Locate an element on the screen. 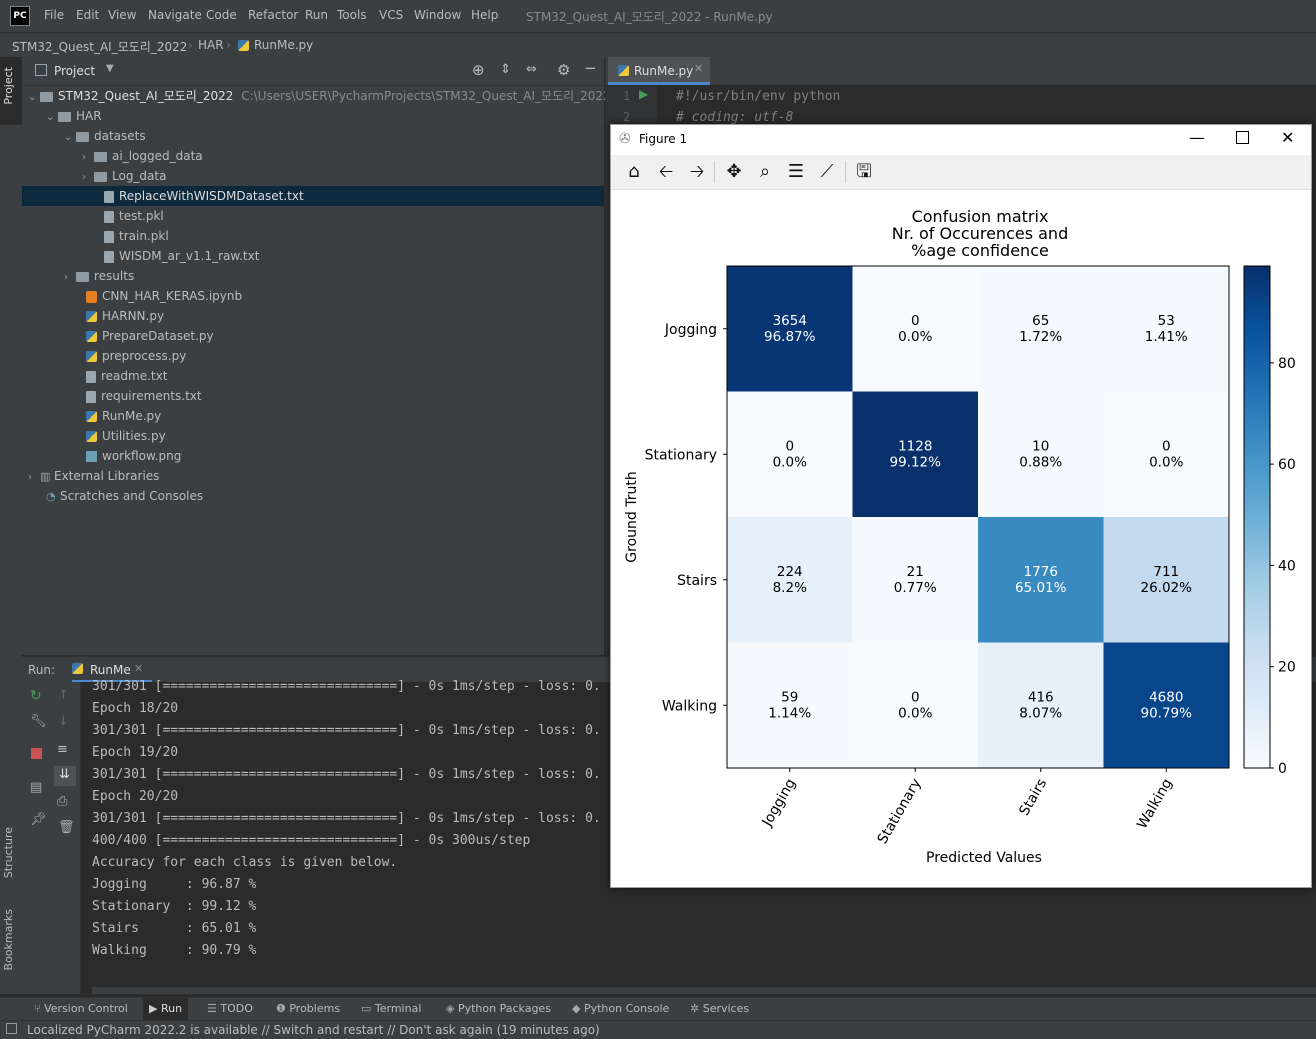 This screenshot has height=1039, width=1316. tab-bookmarks: Bookmarks is located at coordinates (8, 939).